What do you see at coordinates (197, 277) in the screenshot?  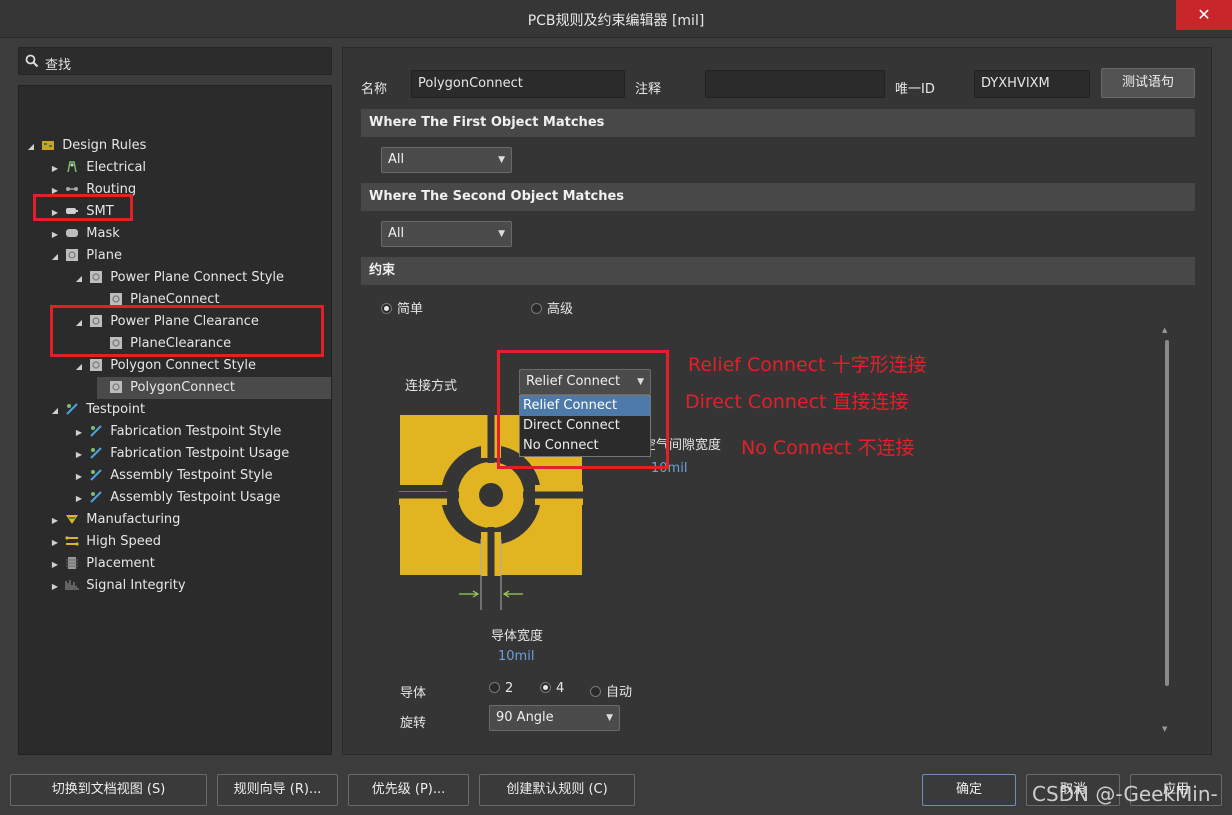 I see `tree-label: Power Plane Connect Style` at bounding box center [197, 277].